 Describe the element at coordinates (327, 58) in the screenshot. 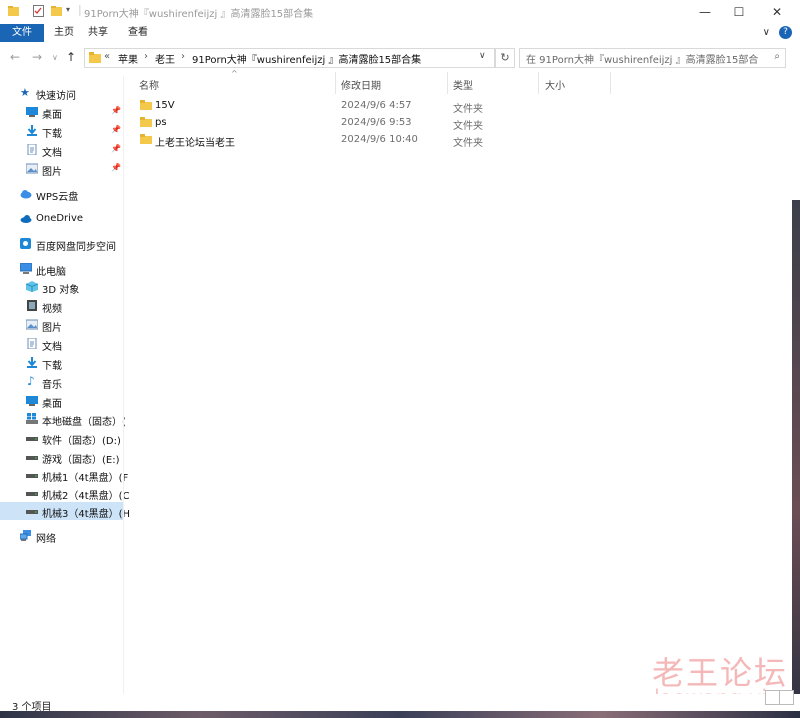

I see `breadcrumb-current: 91Porn大神『wushirenfeijzj 』高清露脸15部合集` at that location.